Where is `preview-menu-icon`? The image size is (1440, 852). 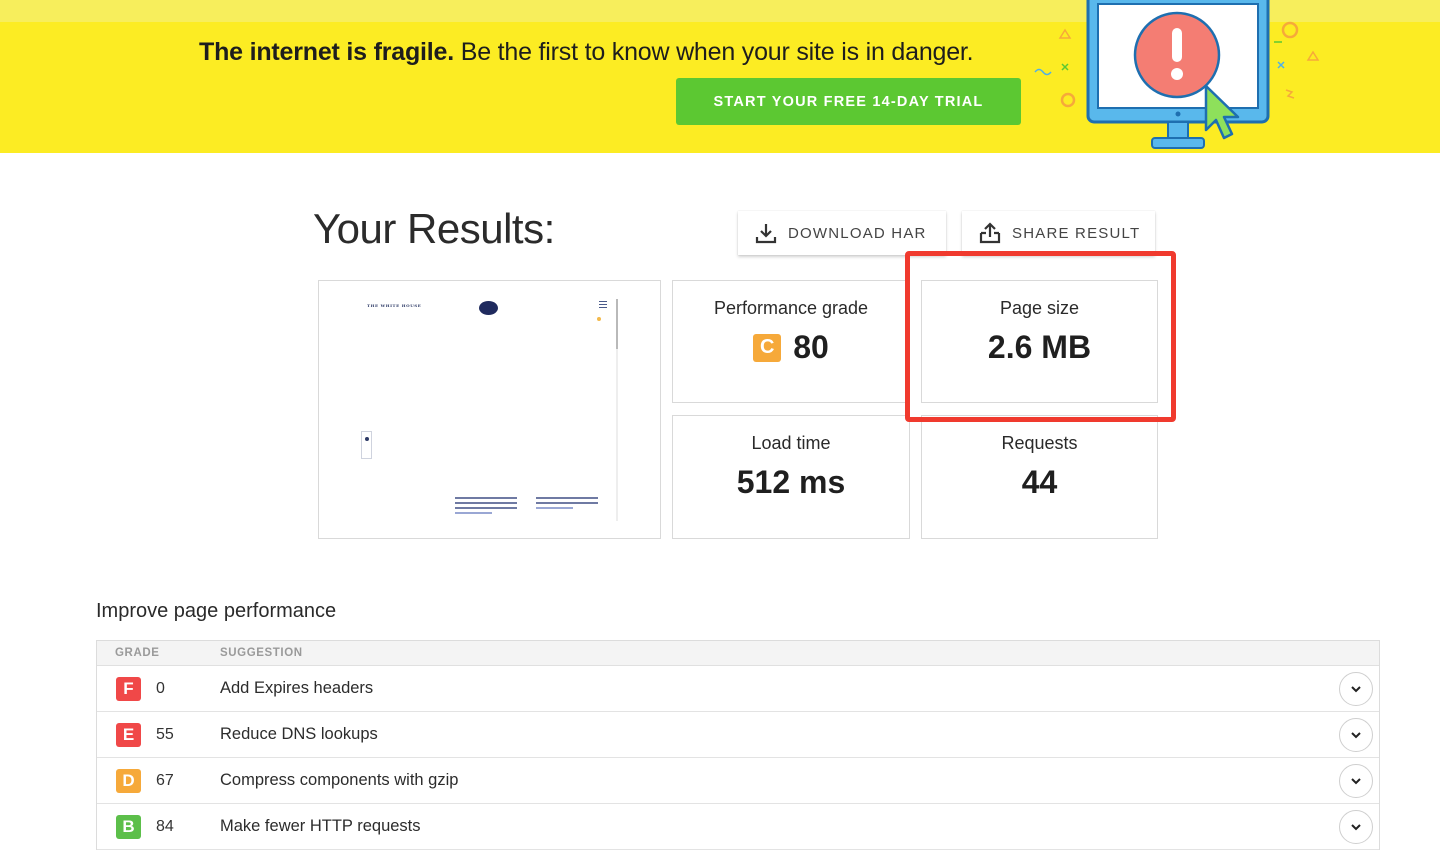
preview-menu-icon is located at coordinates (603, 304).